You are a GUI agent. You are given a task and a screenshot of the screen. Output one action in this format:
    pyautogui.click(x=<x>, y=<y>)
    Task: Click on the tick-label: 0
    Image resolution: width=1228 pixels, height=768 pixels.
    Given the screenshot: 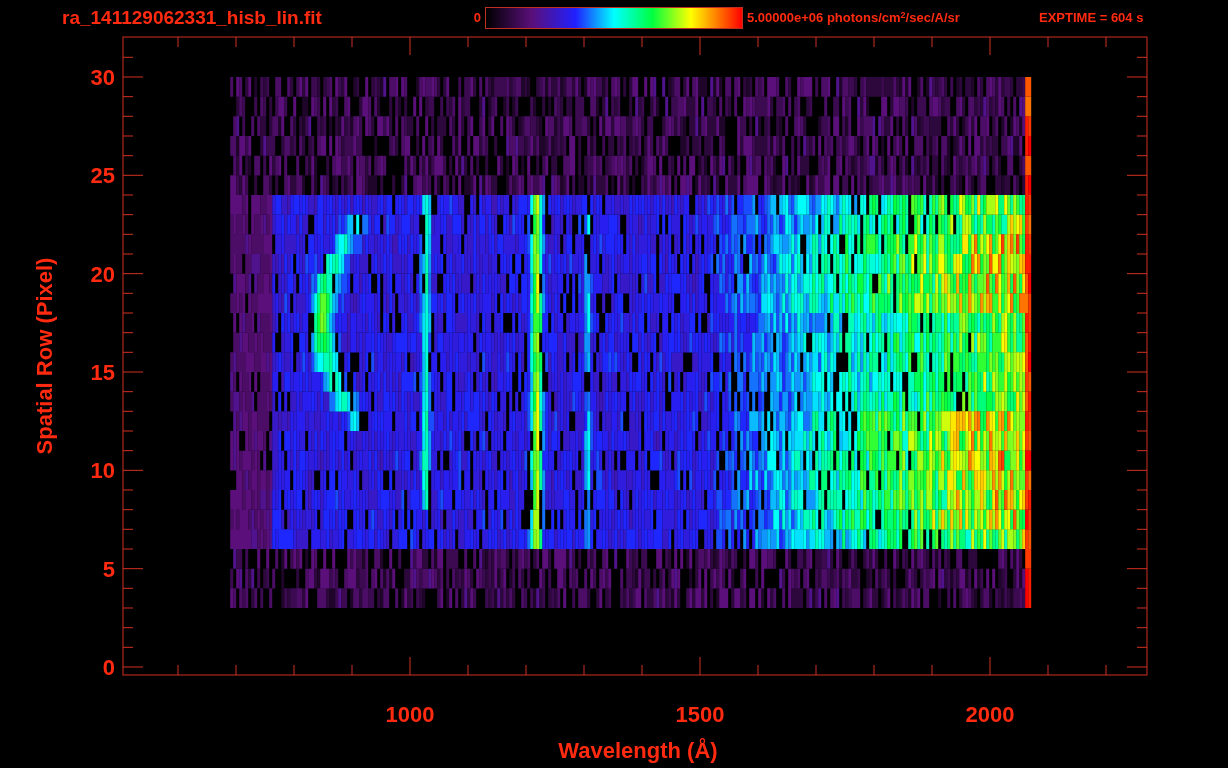 What is the action you would take?
    pyautogui.click(x=108, y=667)
    